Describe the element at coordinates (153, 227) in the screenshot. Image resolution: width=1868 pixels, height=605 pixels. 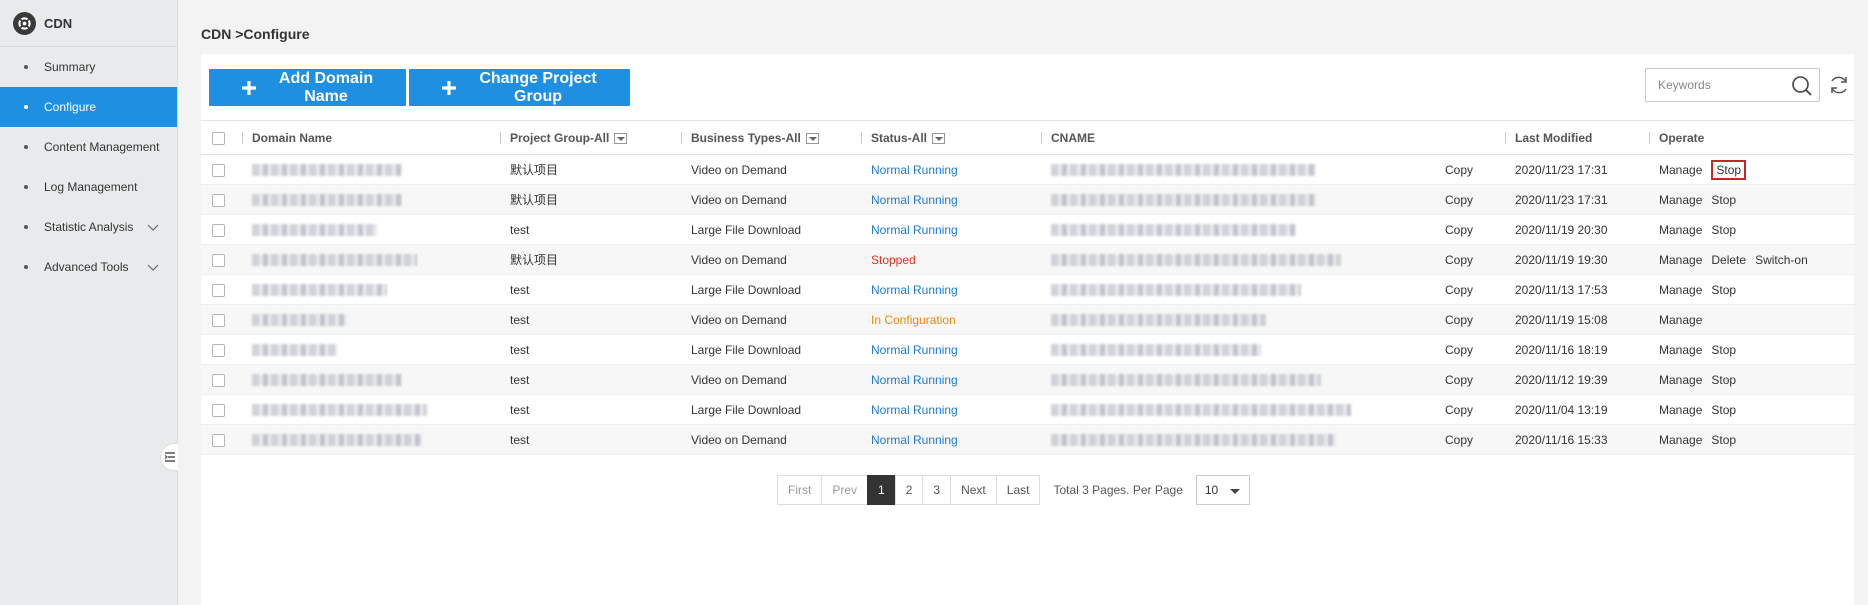
I see `chevron-down-icon` at that location.